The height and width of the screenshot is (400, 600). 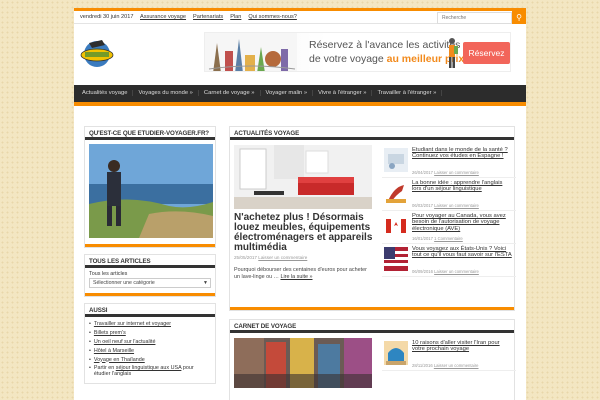 What do you see at coordinates (235, 17) in the screenshot?
I see `top-nav-plan: Plan` at bounding box center [235, 17].